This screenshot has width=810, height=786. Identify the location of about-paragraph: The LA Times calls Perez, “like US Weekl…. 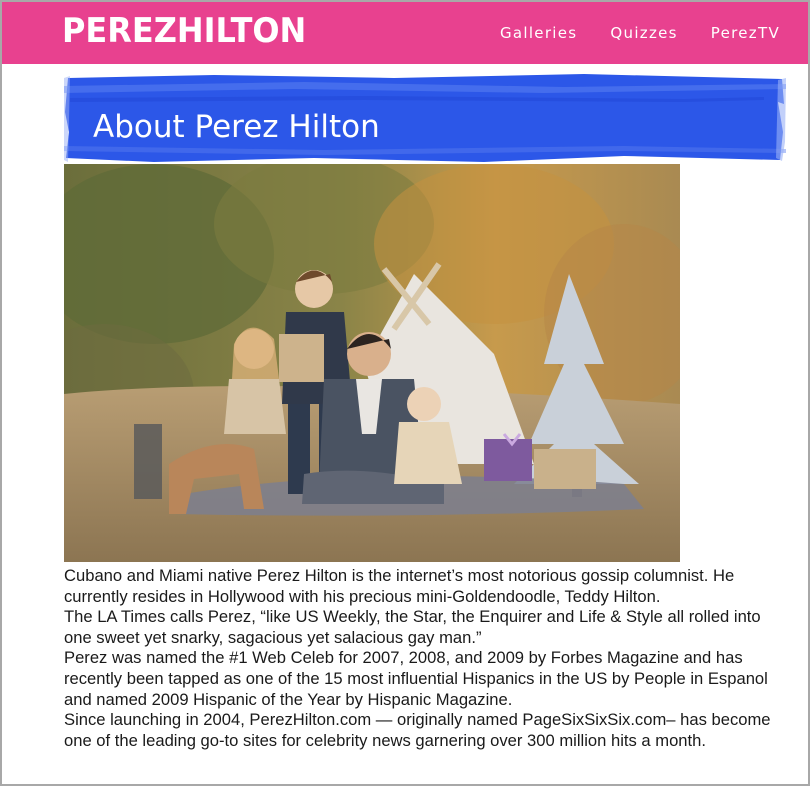
(412, 627).